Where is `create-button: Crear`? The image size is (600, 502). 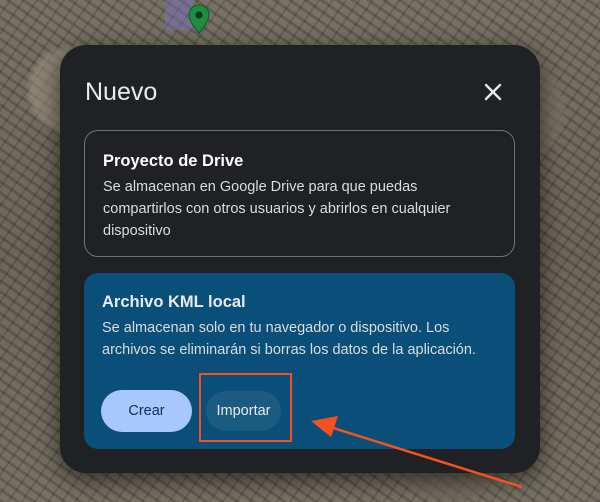
create-button: Crear is located at coordinates (146, 411).